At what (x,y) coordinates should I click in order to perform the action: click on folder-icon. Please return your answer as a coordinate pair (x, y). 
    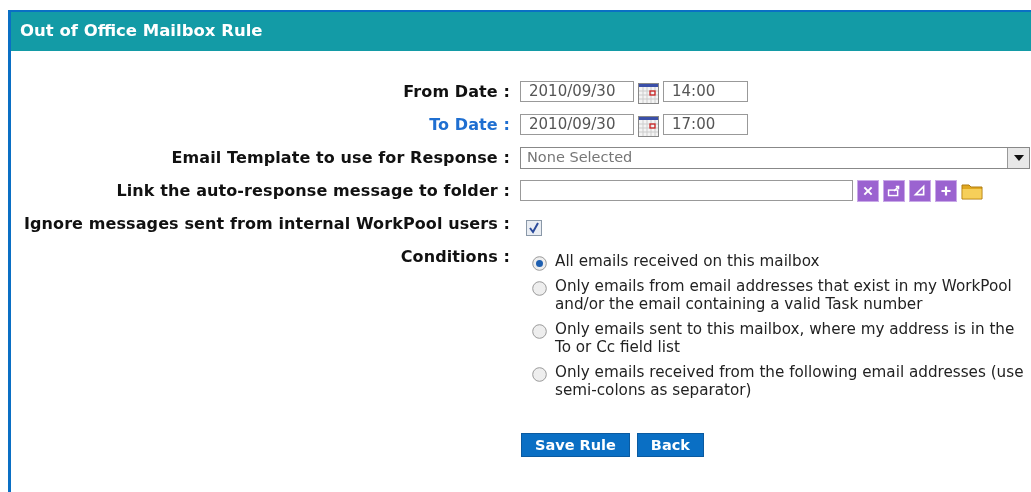
    Looking at the image, I should click on (972, 190).